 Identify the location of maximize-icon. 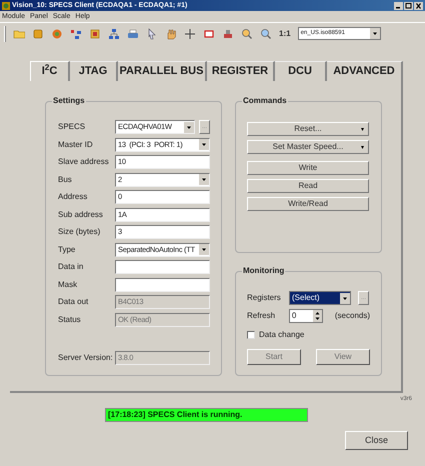
(408, 6).